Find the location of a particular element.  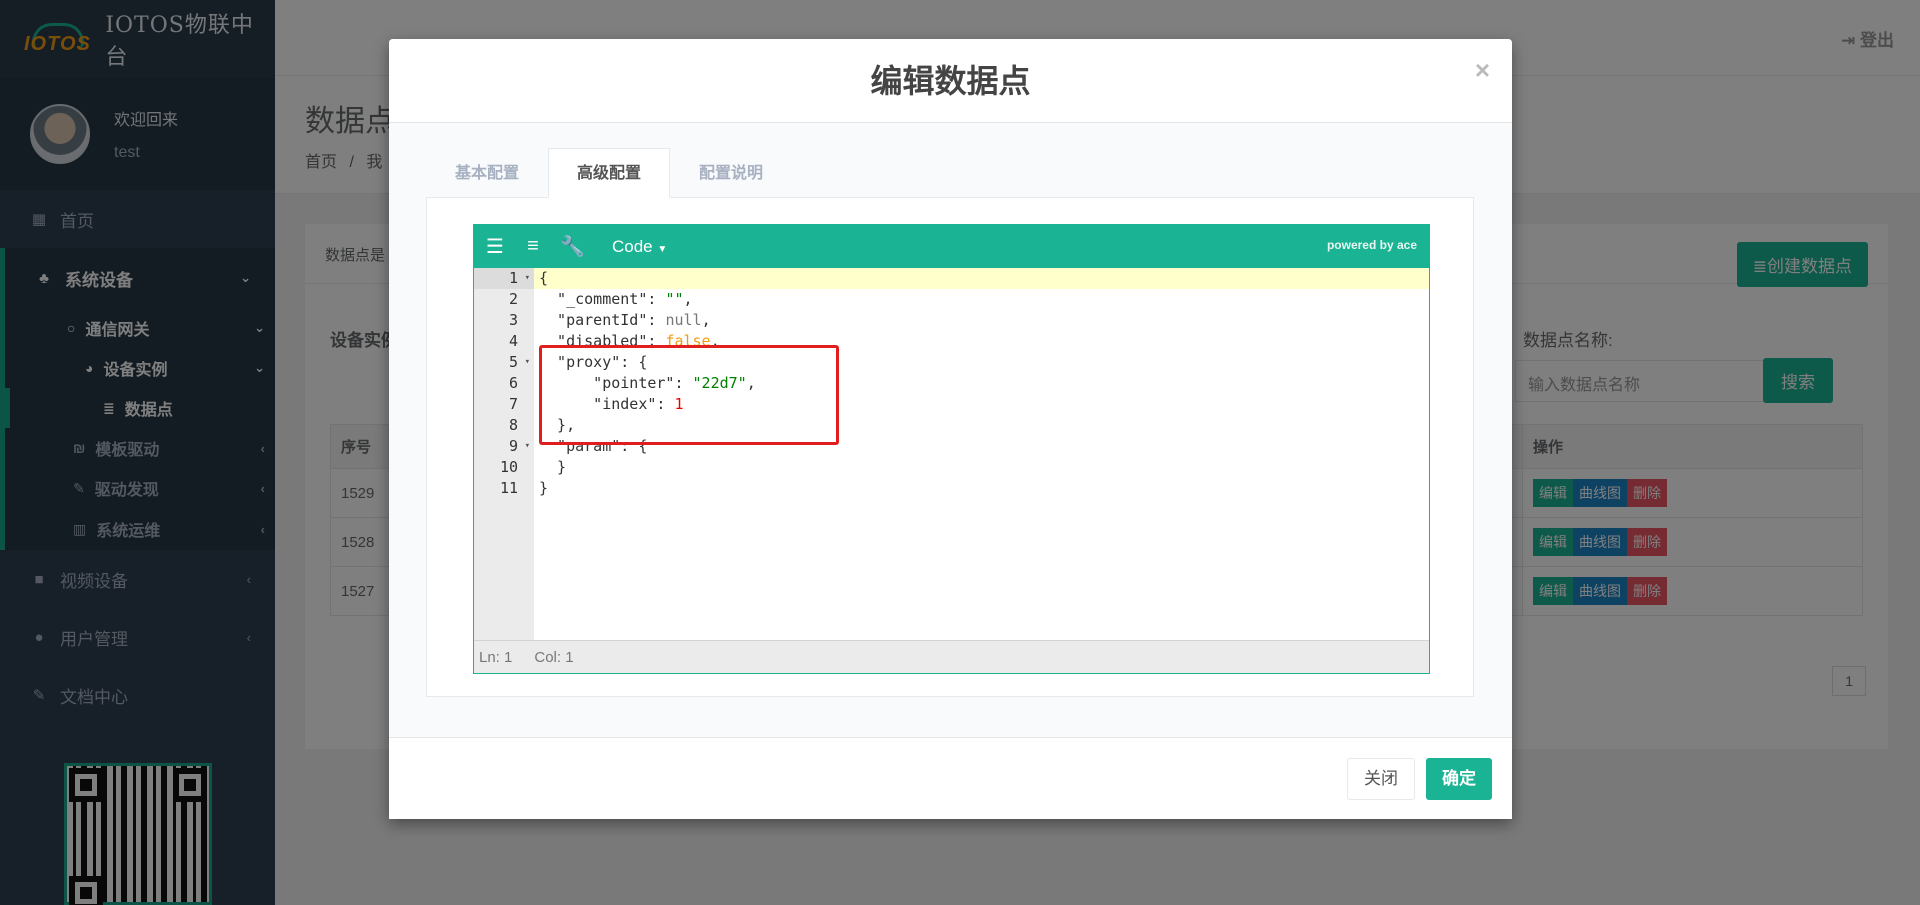

tab-config-help: 配置说明 is located at coordinates (731, 173).